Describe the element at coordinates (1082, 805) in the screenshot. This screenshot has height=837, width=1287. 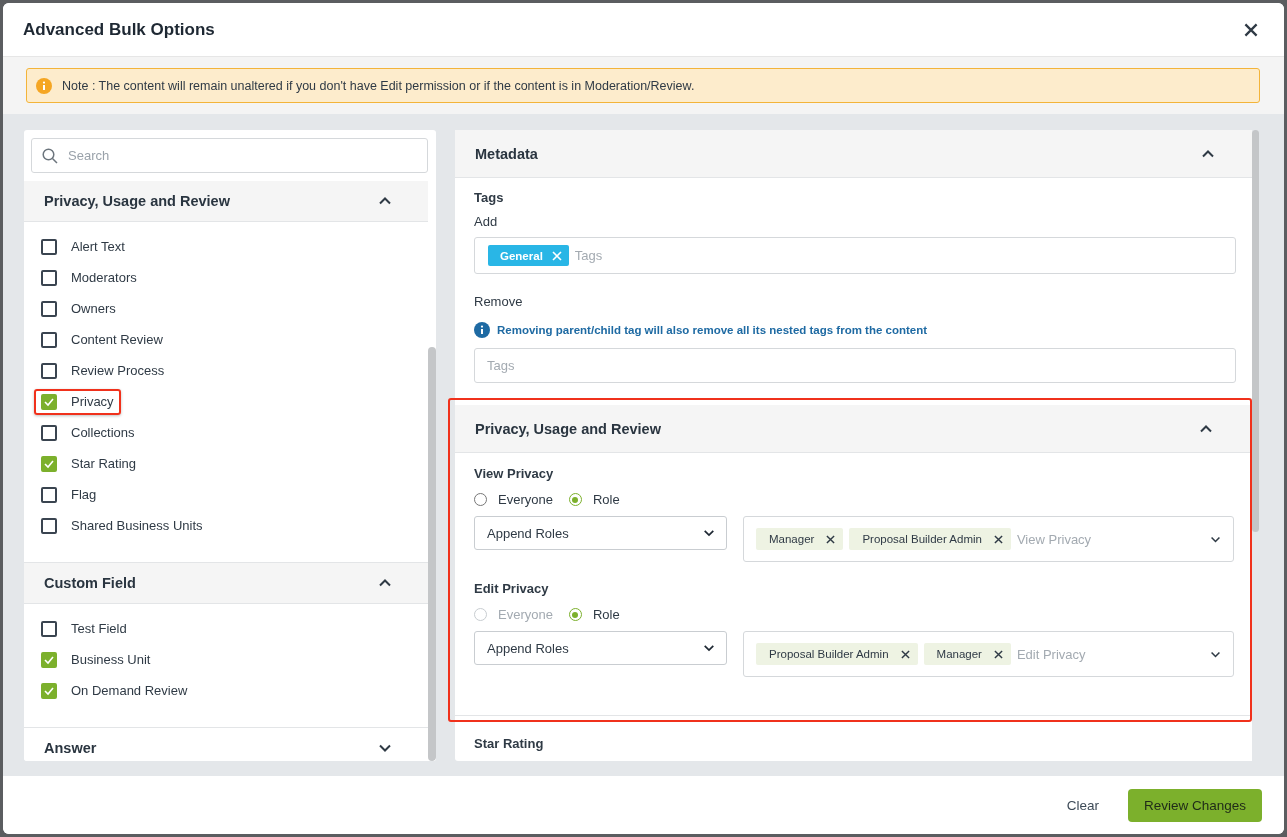
I see `clear-button: Clear` at that location.